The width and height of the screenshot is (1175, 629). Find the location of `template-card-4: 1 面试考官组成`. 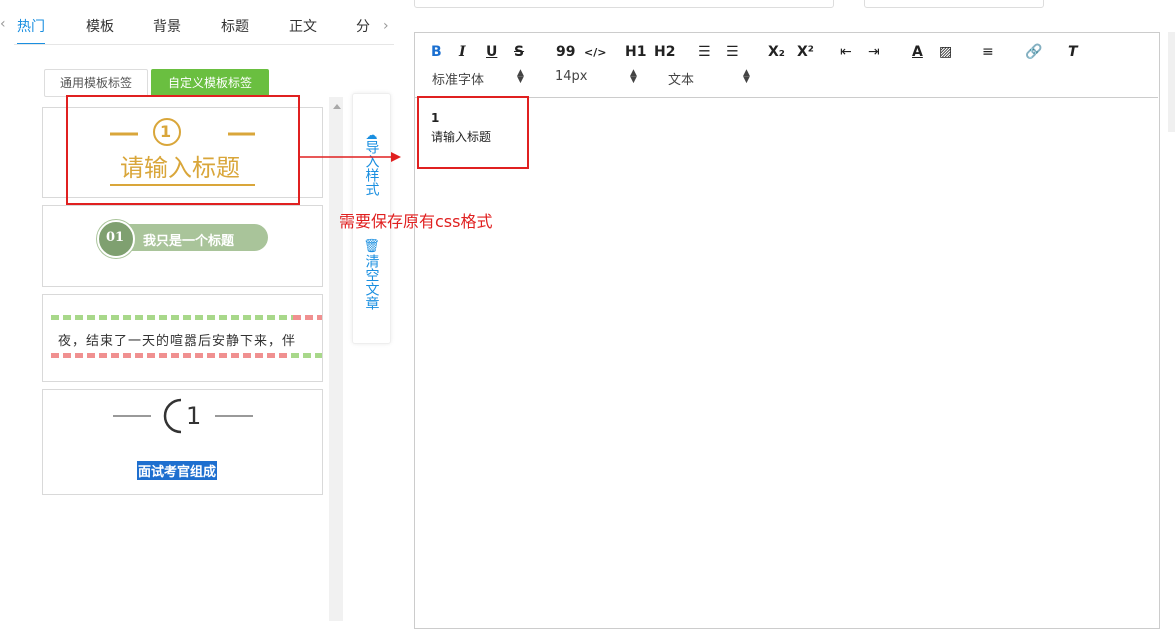

template-card-4: 1 面试考官组成 is located at coordinates (182, 442).